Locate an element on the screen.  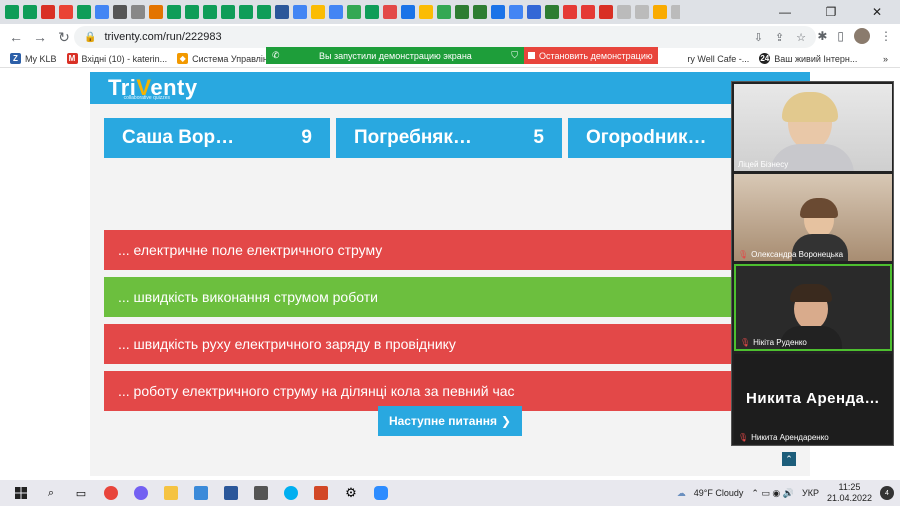
profile-avatar is located at coordinates (862, 36).